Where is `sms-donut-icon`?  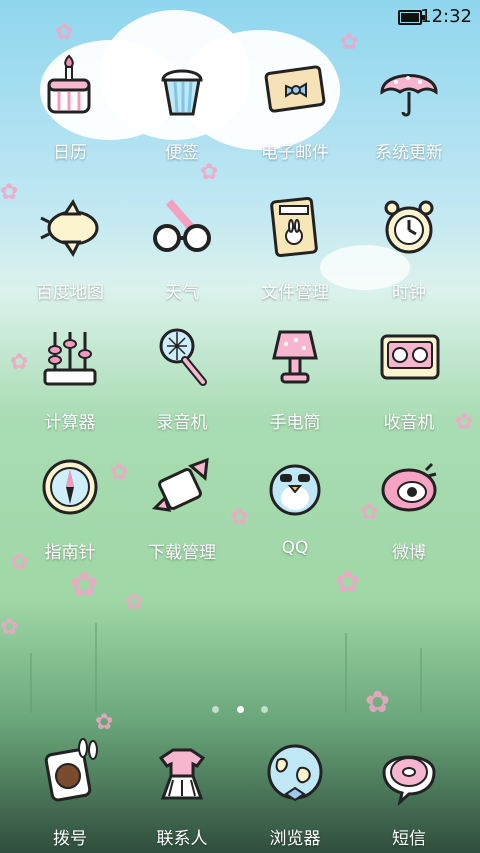 sms-donut-icon is located at coordinates (409, 773).